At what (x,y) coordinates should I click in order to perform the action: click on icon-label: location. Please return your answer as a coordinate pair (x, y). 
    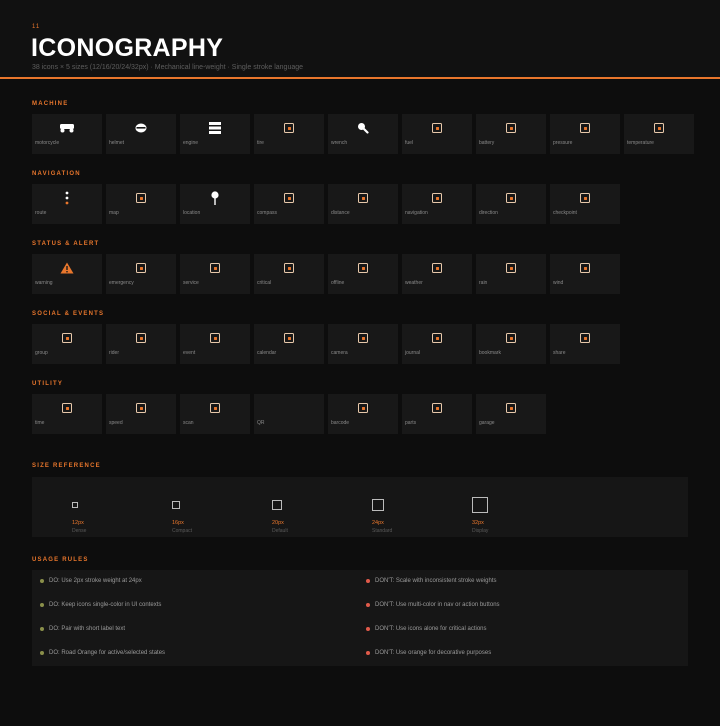
    Looking at the image, I should click on (192, 213).